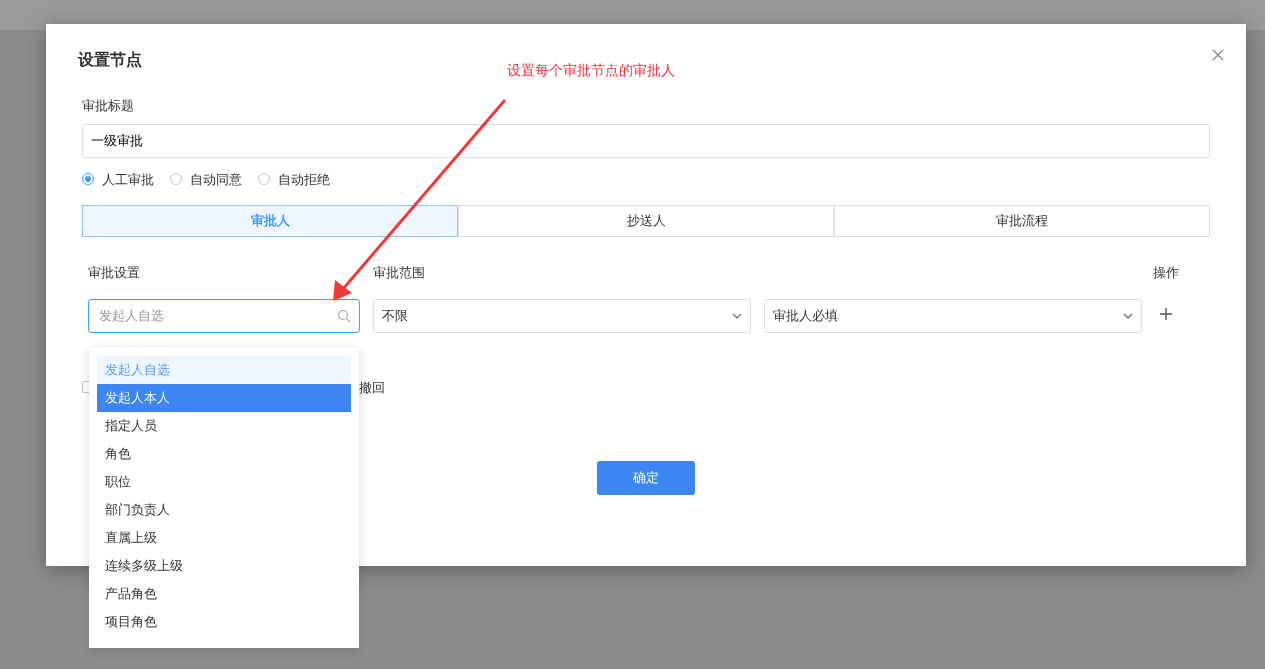 This screenshot has width=1265, height=669. I want to click on search-select: 发起人自选, so click(224, 315).